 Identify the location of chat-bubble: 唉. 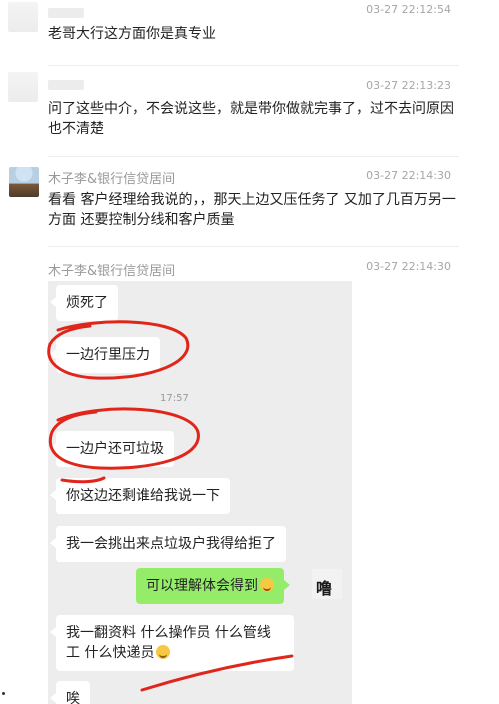
(70, 692).